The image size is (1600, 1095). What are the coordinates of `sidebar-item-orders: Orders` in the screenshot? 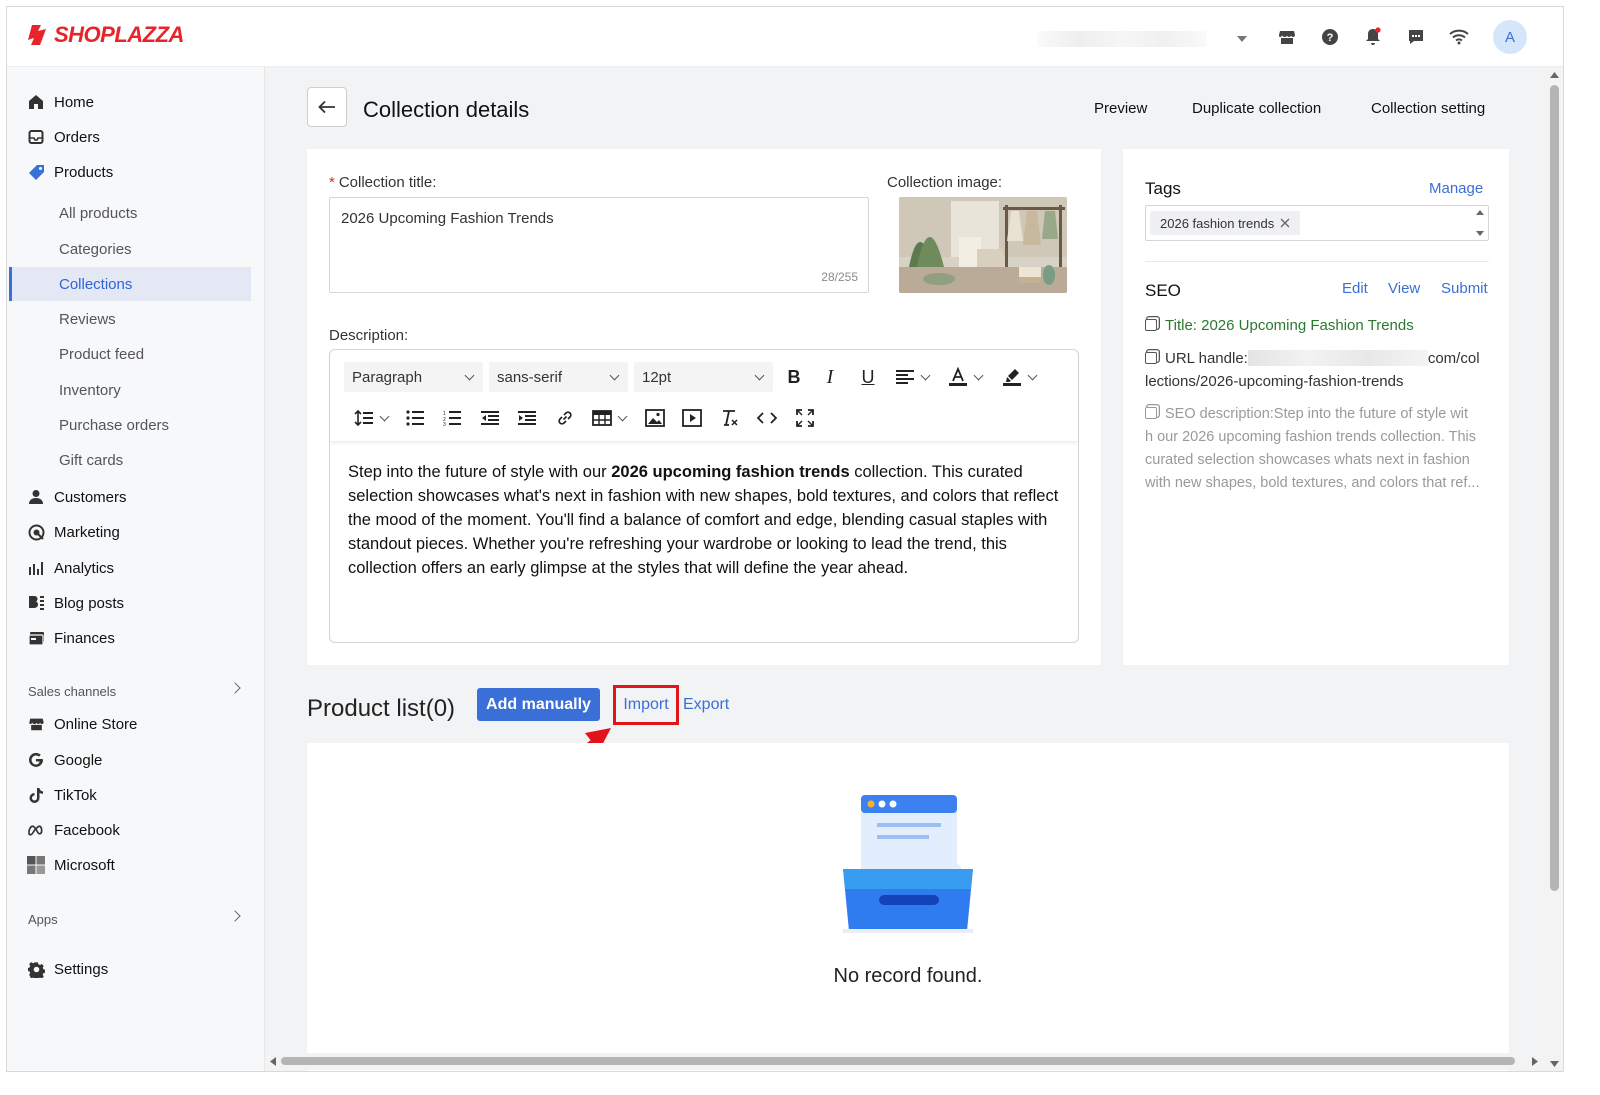 It's located at (136, 137).